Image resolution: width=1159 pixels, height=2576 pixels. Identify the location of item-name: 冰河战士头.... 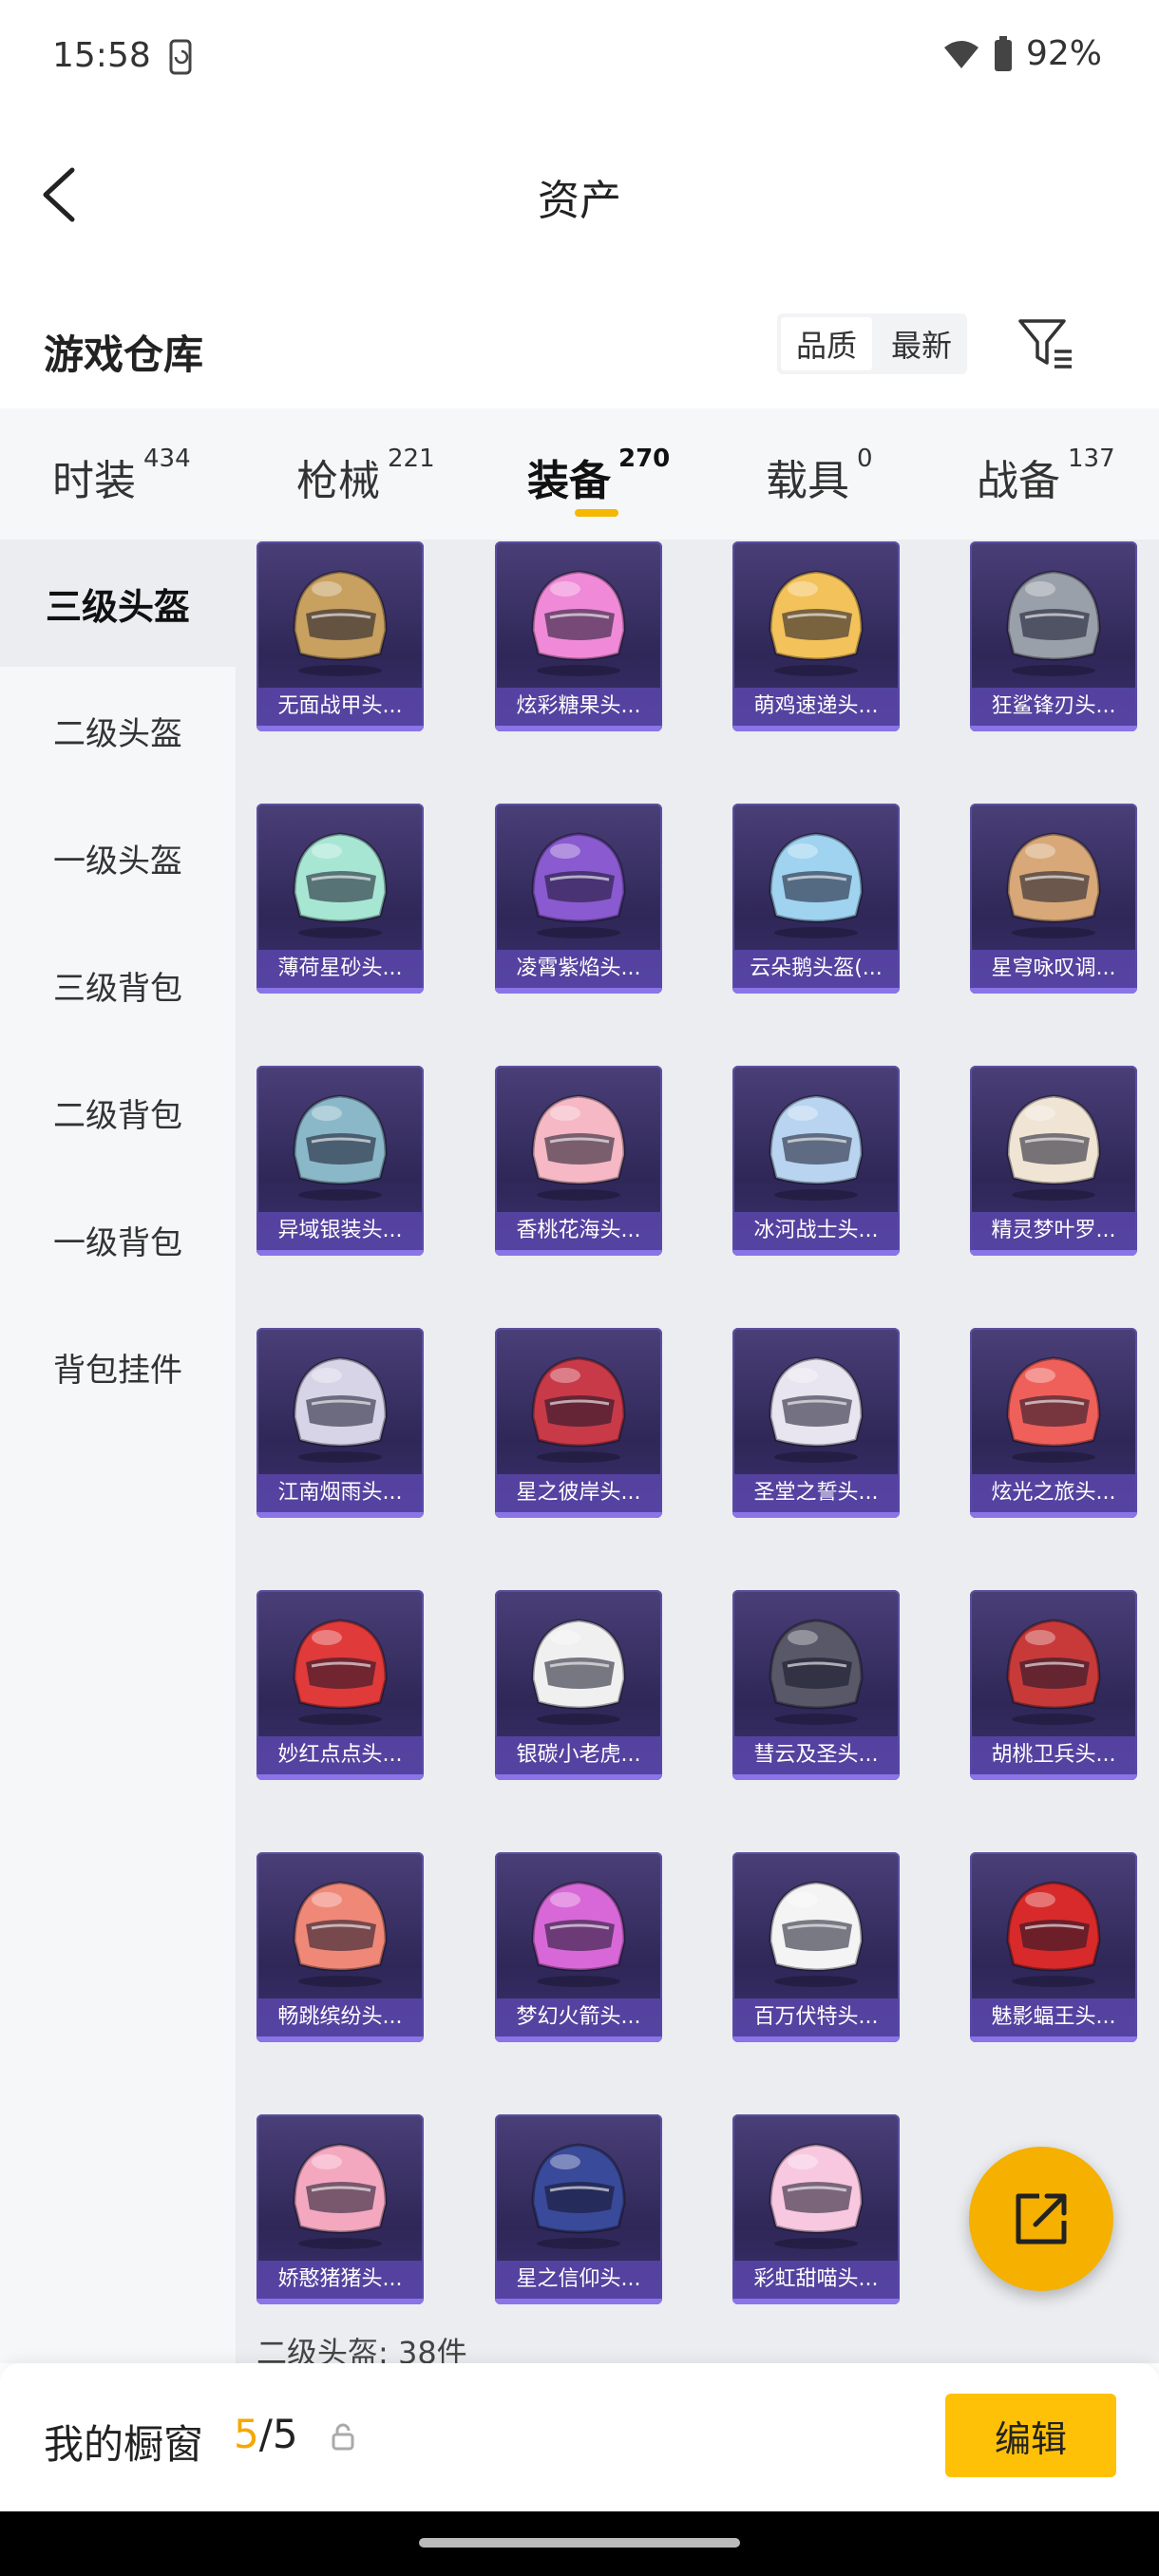
(816, 1231).